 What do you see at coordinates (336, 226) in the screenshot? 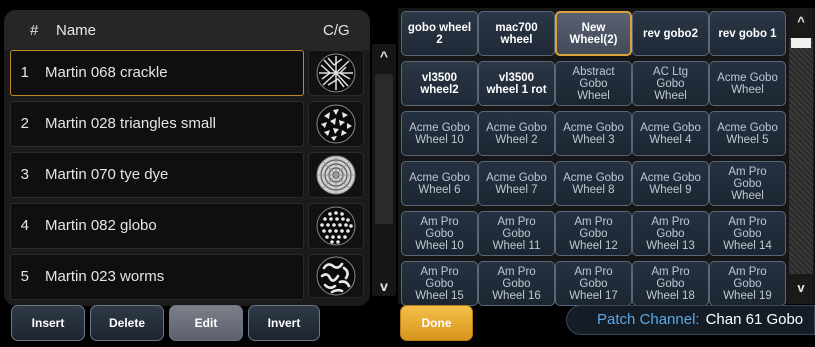
I see `globo-gobo-icon` at bounding box center [336, 226].